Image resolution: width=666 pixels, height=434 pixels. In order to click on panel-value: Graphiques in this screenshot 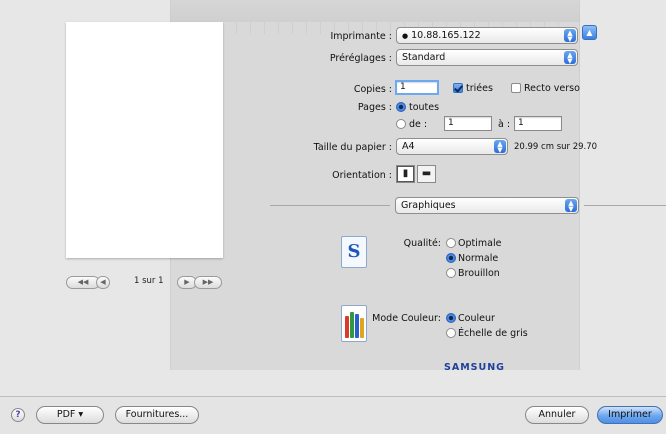, I will do `click(428, 205)`.